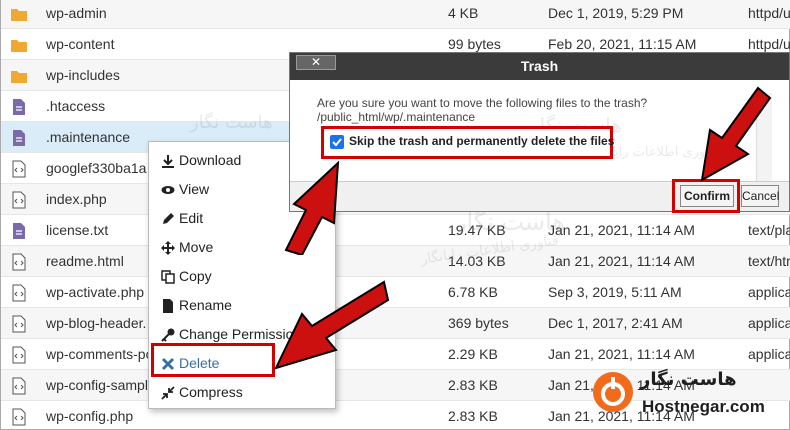 Image resolution: width=790 pixels, height=430 pixels. What do you see at coordinates (88, 137) in the screenshot?
I see `file-name: .maintenance` at bounding box center [88, 137].